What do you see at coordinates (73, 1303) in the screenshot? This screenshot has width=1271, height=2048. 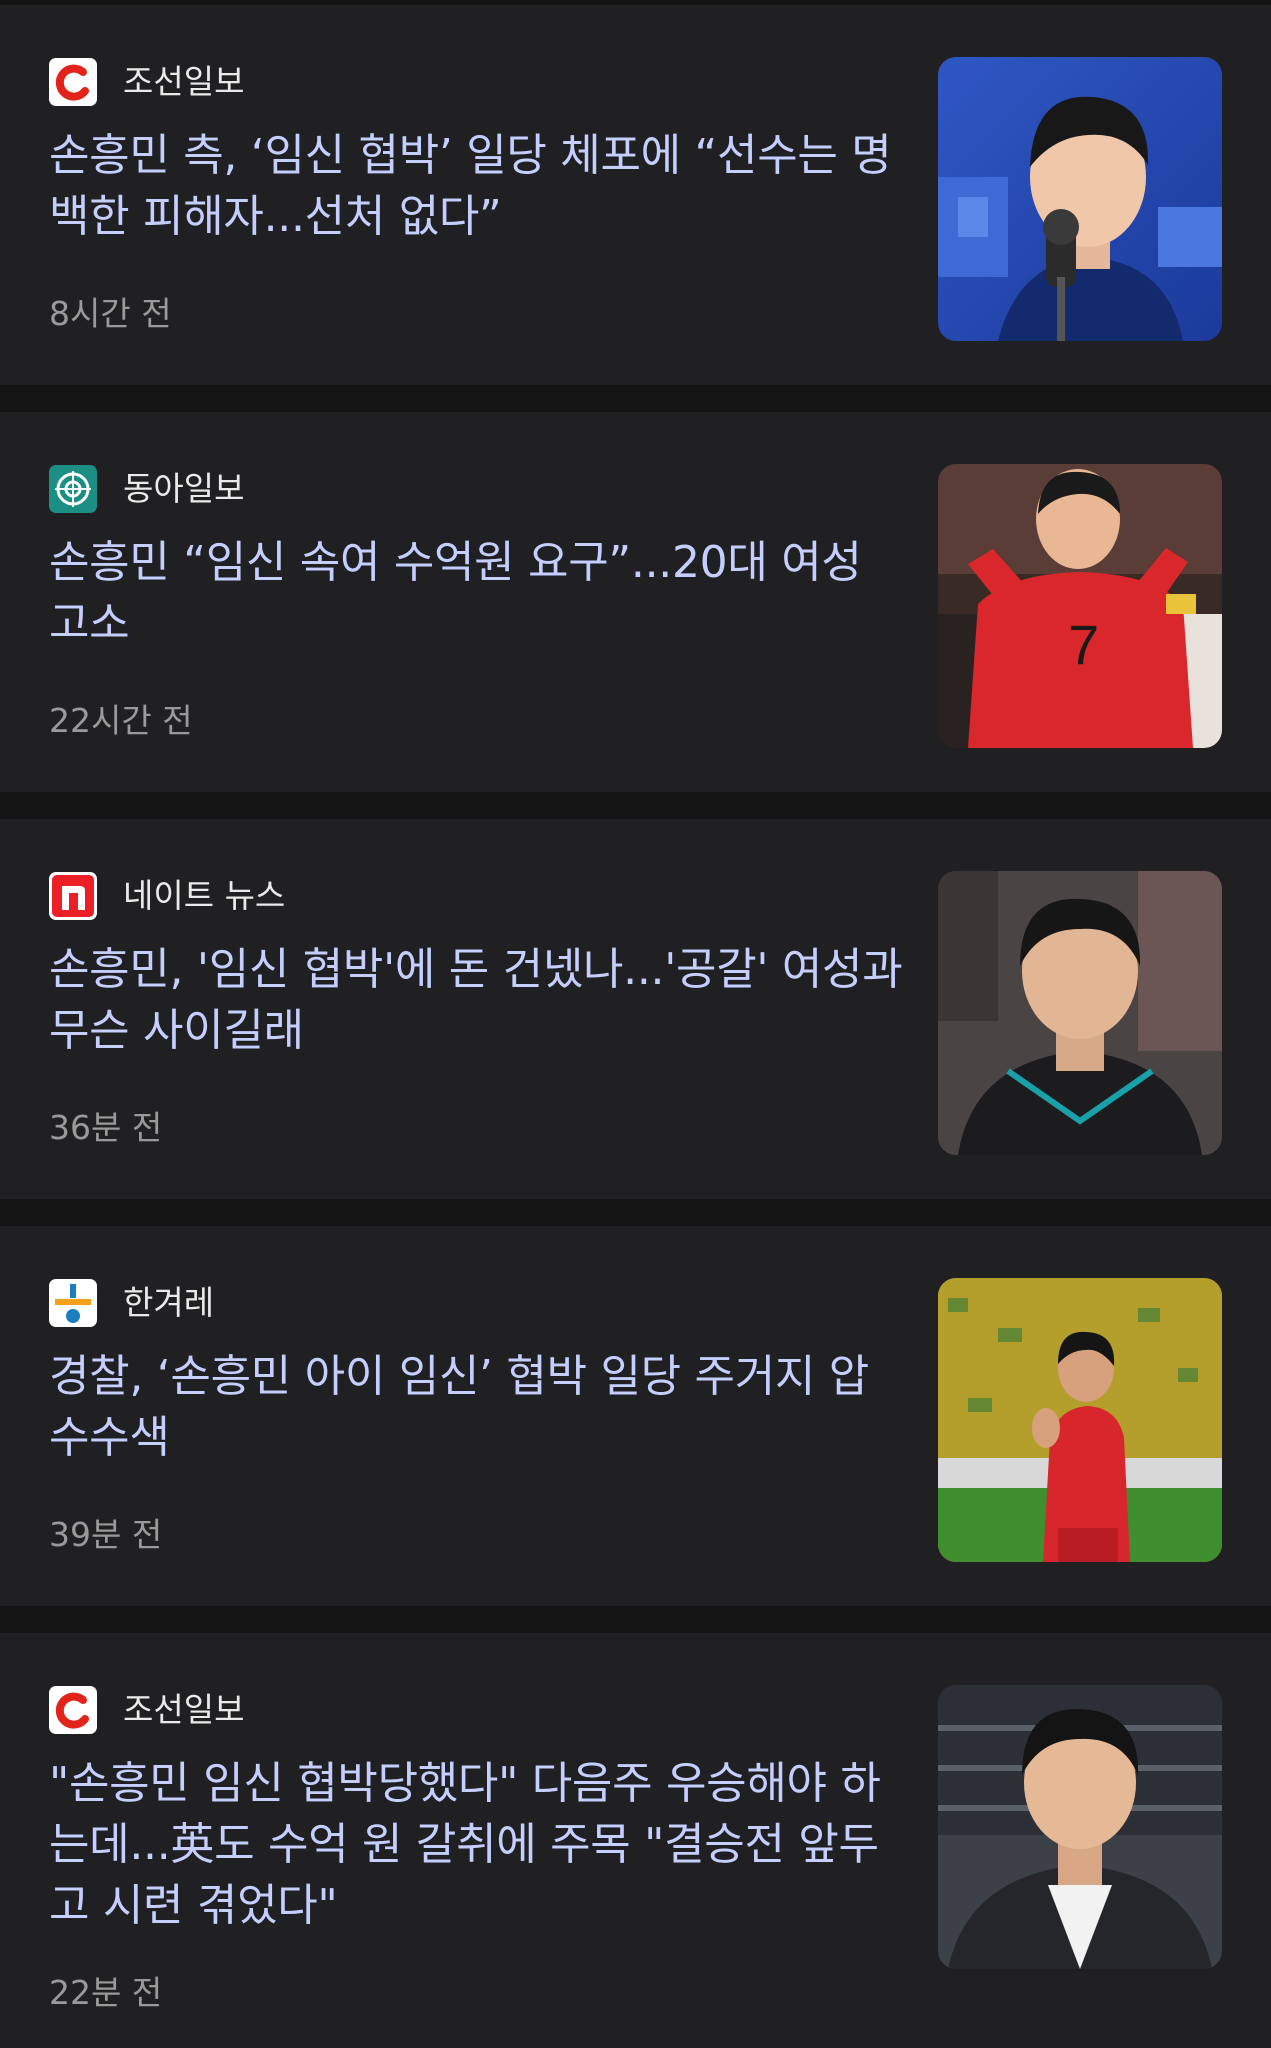 I see `hani-logo-icon` at bounding box center [73, 1303].